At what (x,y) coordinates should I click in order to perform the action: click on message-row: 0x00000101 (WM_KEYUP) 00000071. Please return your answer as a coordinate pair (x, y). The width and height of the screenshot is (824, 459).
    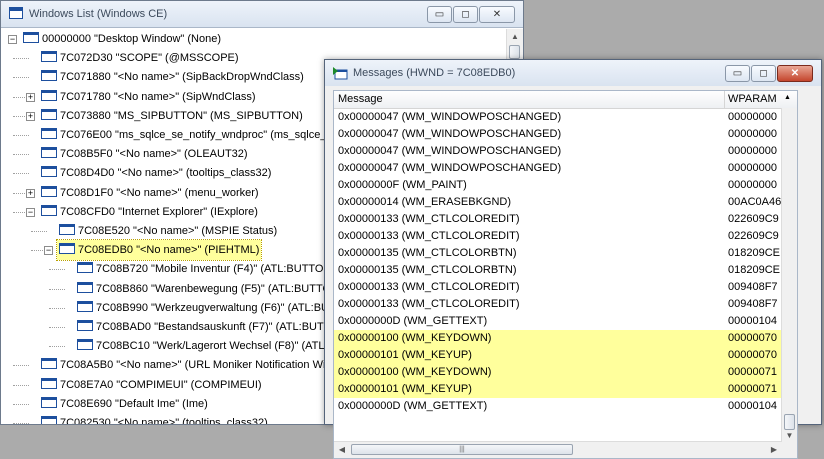
    Looking at the image, I should click on (558, 389).